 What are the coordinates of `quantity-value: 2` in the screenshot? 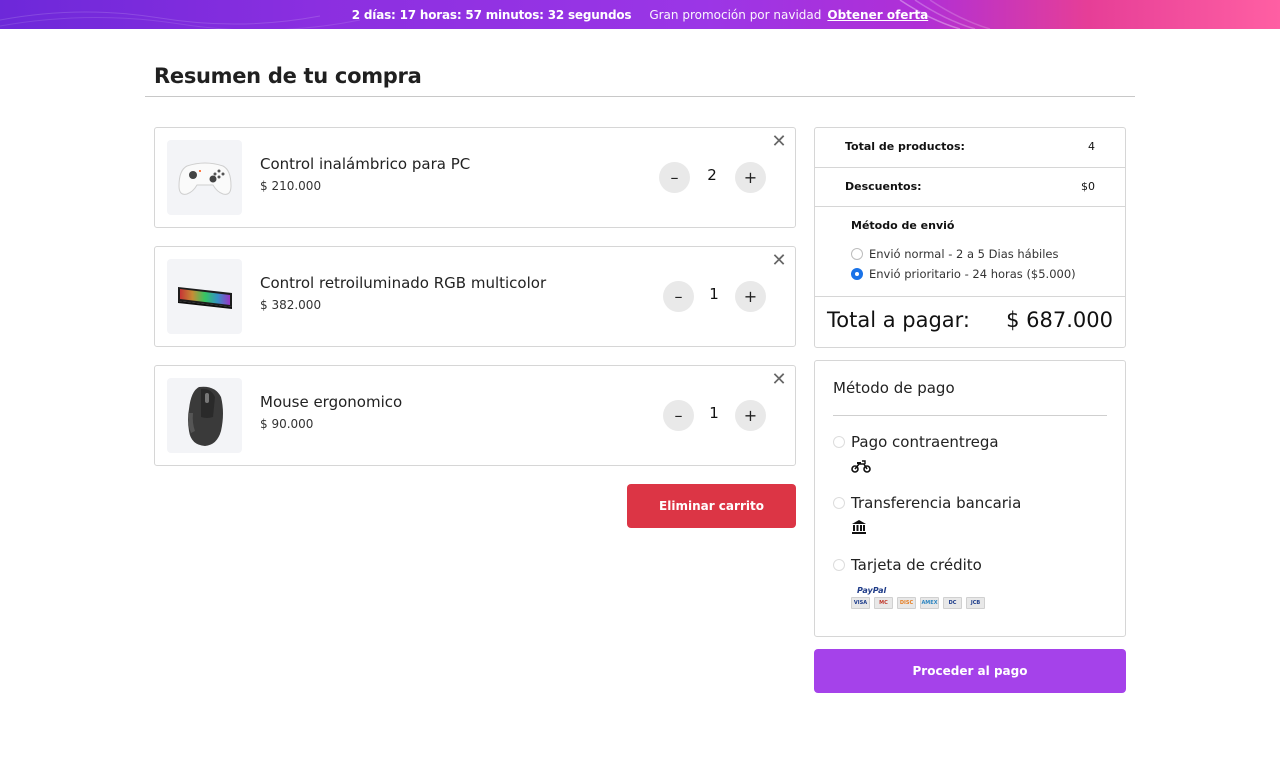 It's located at (712, 175).